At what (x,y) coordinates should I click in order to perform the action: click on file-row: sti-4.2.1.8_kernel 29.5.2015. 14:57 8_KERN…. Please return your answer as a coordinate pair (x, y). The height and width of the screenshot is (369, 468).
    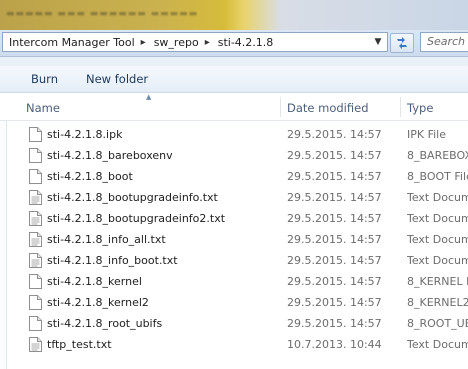
    Looking at the image, I should click on (237, 281).